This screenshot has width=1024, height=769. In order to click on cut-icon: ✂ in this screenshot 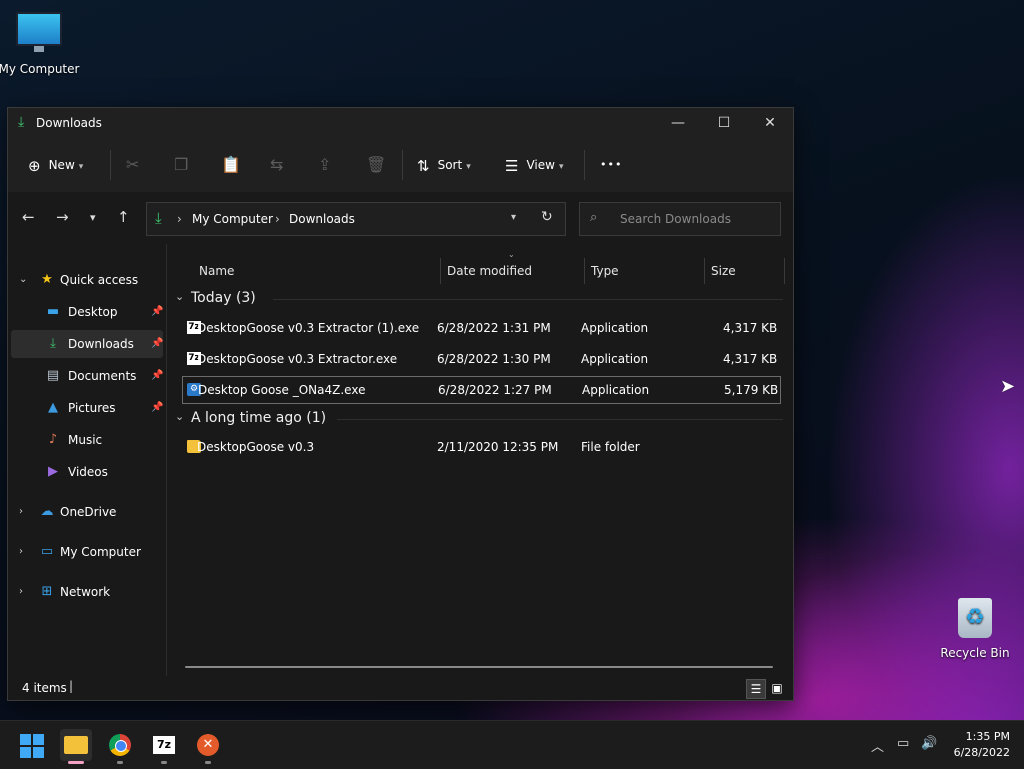, I will do `click(132, 164)`.